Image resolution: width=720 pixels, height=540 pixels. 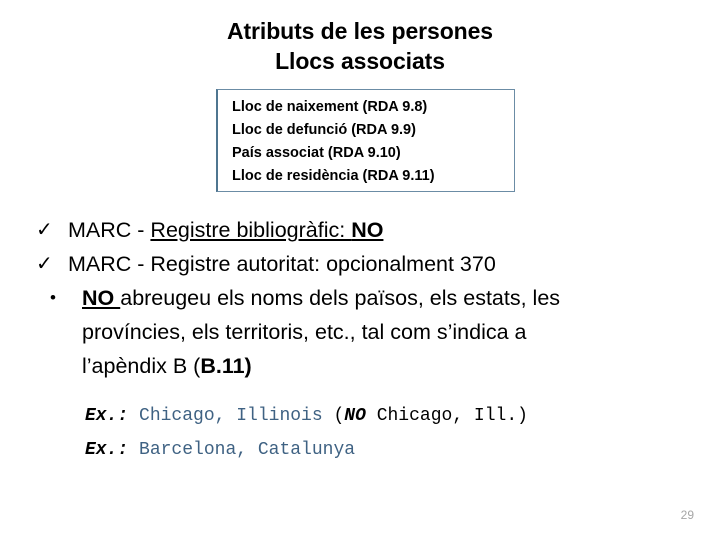 What do you see at coordinates (360, 46) in the screenshot?
I see `page-title: Atributs de les persones Llocs associats` at bounding box center [360, 46].